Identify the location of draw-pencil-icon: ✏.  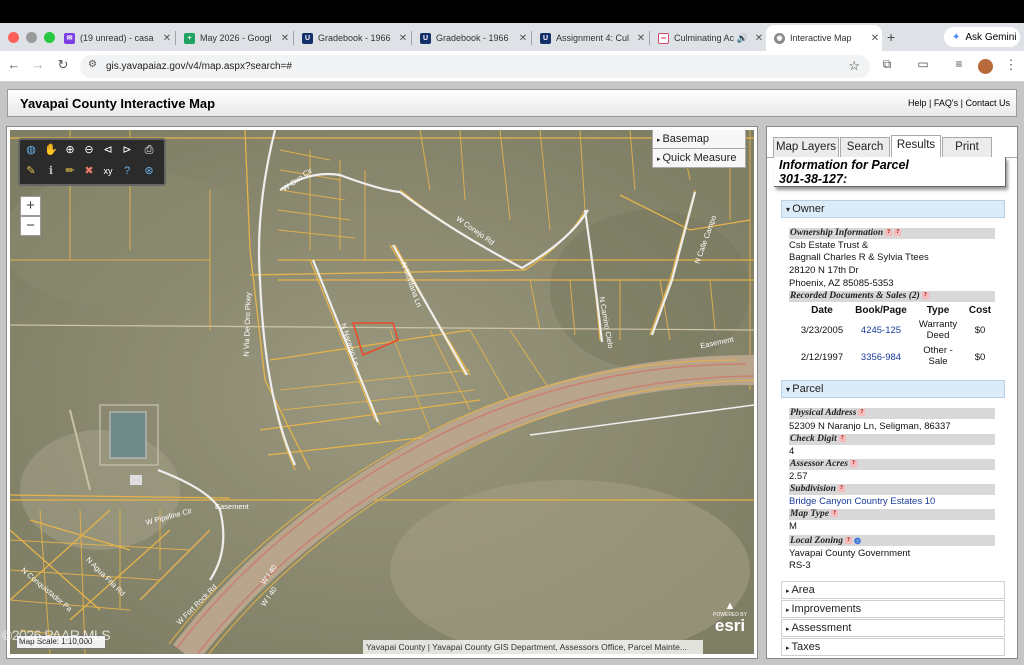
(70, 171).